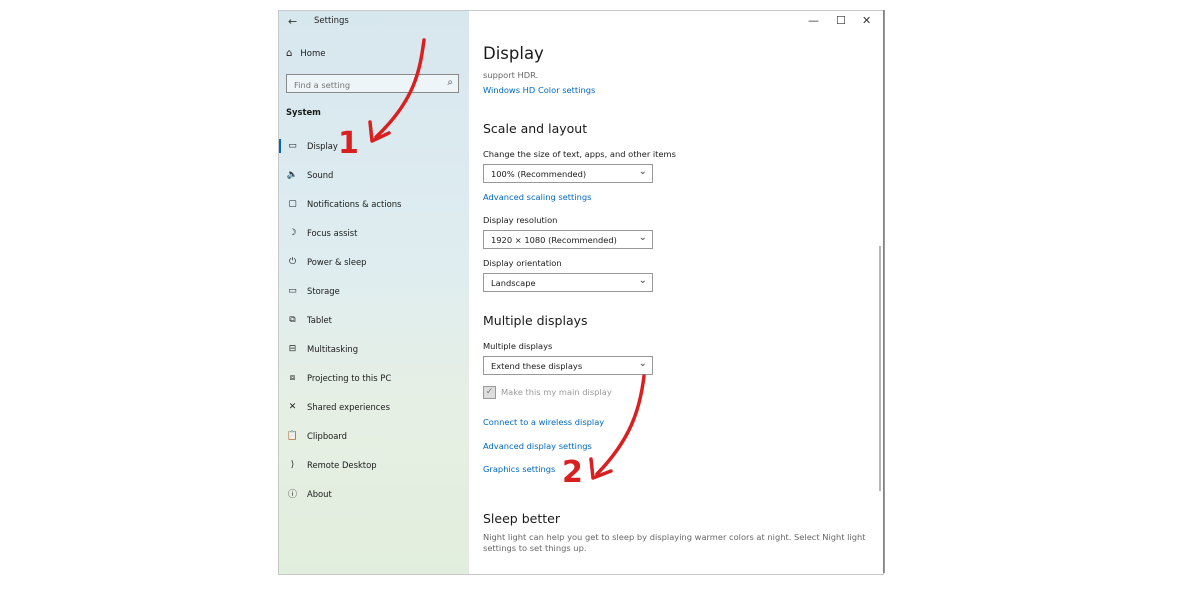 This screenshot has height=600, width=1200. Describe the element at coordinates (572, 472) in the screenshot. I see `annotation-marker-2: 2` at that location.